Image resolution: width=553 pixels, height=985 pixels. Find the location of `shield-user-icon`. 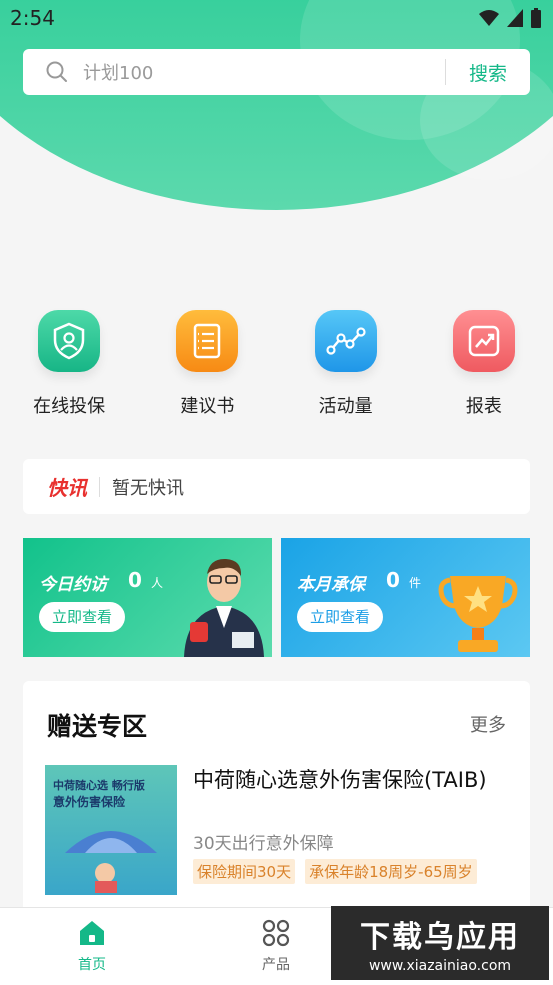

shield-user-icon is located at coordinates (69, 341).